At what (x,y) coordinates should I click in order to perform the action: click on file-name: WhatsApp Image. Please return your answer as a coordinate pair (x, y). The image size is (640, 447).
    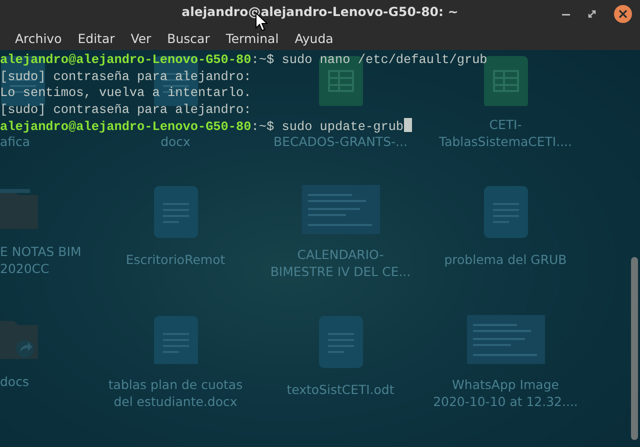
    Looking at the image, I should click on (505, 384).